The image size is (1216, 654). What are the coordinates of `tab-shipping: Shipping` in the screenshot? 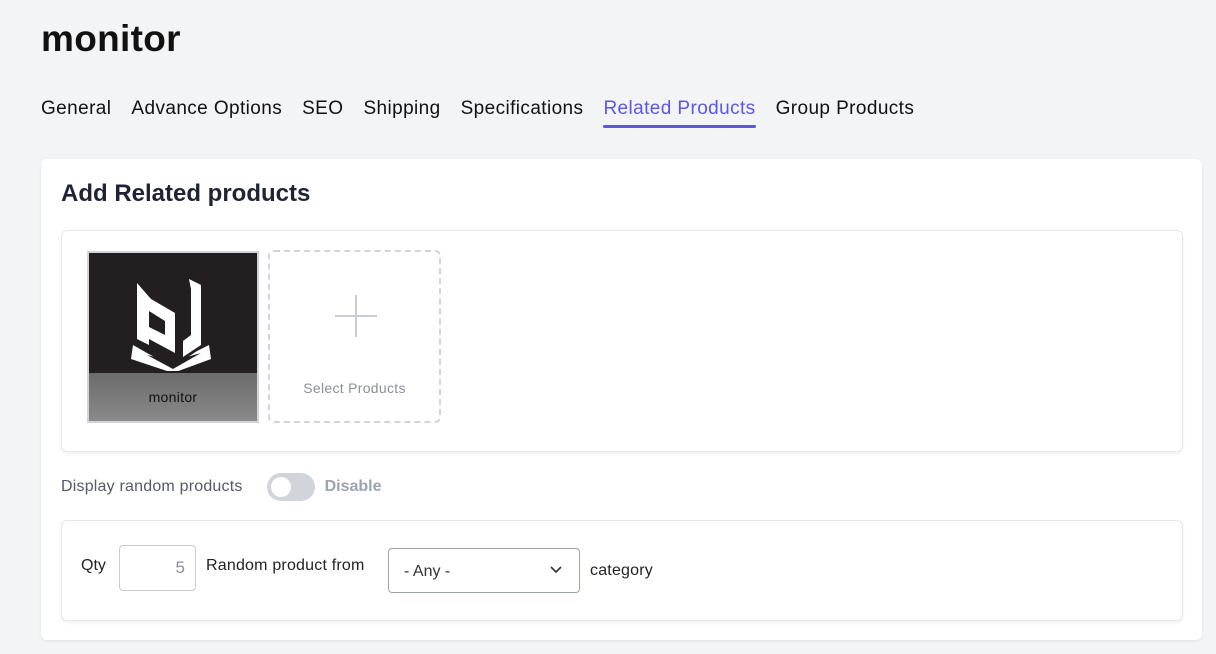 It's located at (401, 112).